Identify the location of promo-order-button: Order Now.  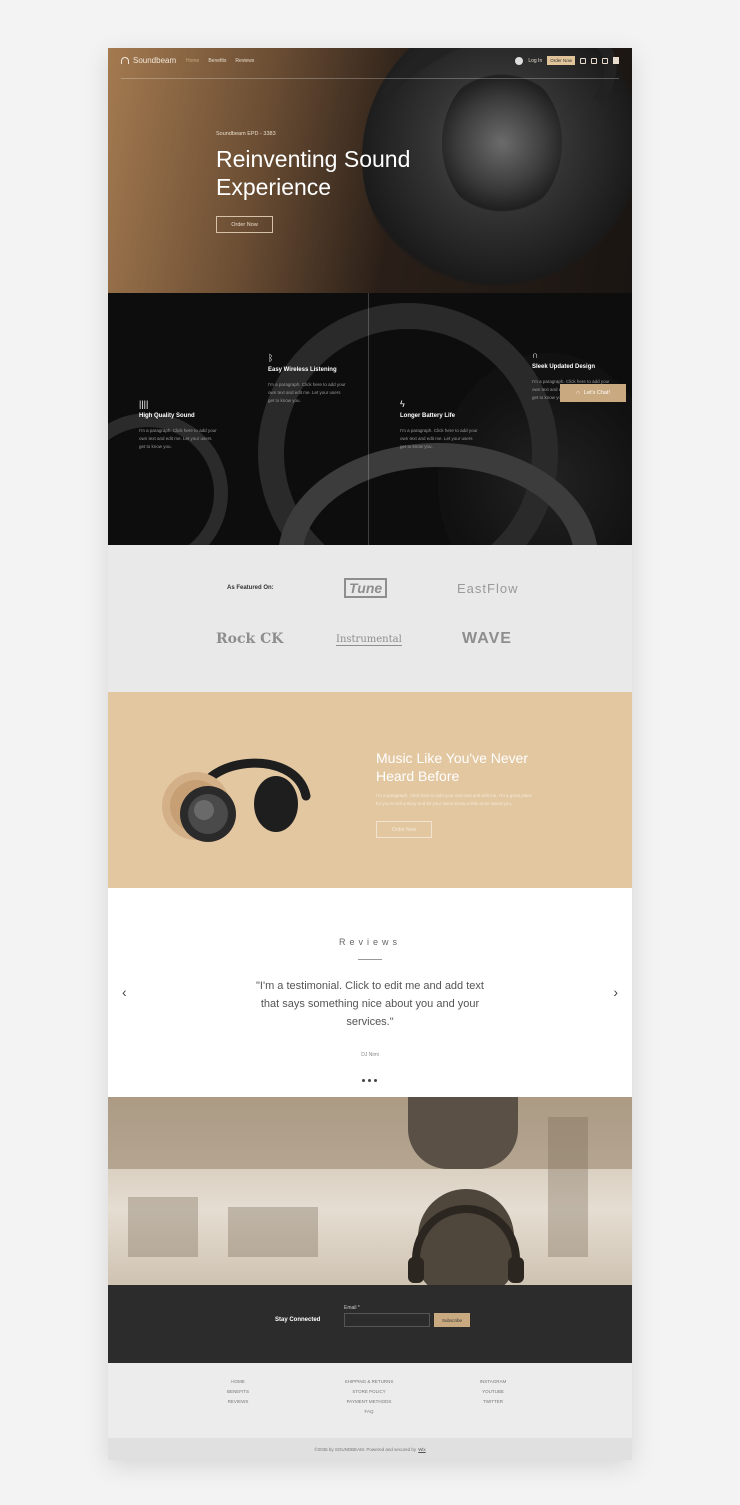
(404, 829).